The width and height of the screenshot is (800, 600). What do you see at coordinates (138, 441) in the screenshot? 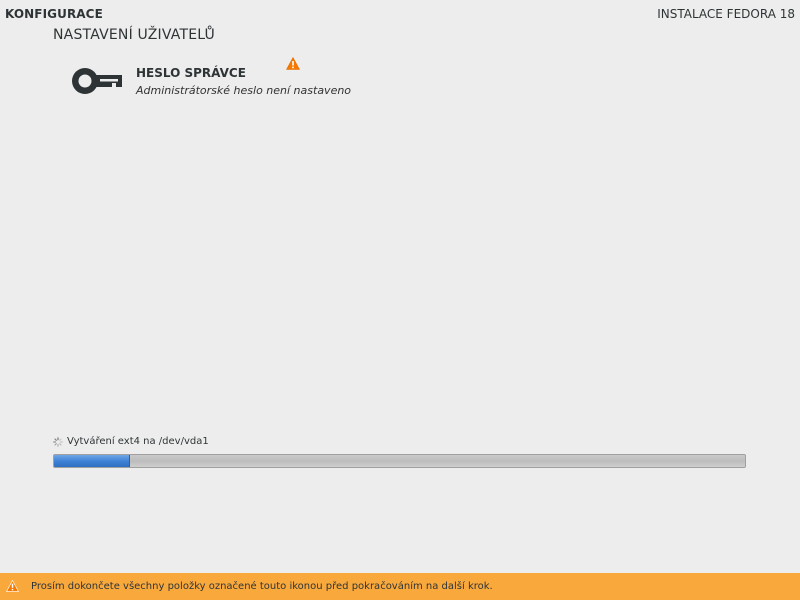
I see `progress-label: Vytváření ext4 na /dev/vda1` at bounding box center [138, 441].